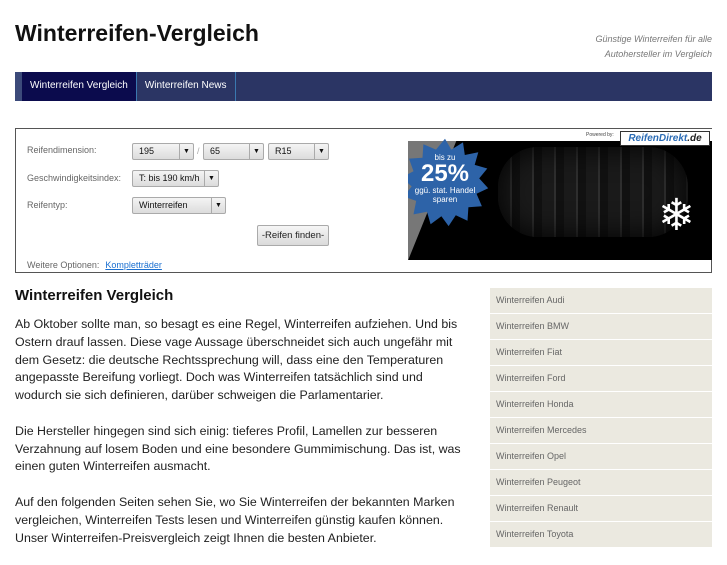 The height and width of the screenshot is (565, 727). What do you see at coordinates (445, 173) in the screenshot?
I see `badge-percent: 25%` at bounding box center [445, 173].